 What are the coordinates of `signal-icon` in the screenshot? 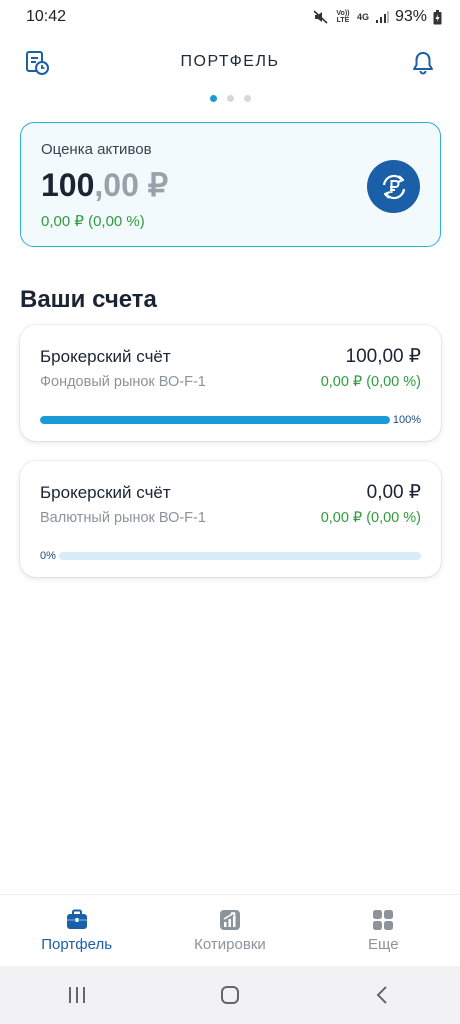 It's located at (382, 17).